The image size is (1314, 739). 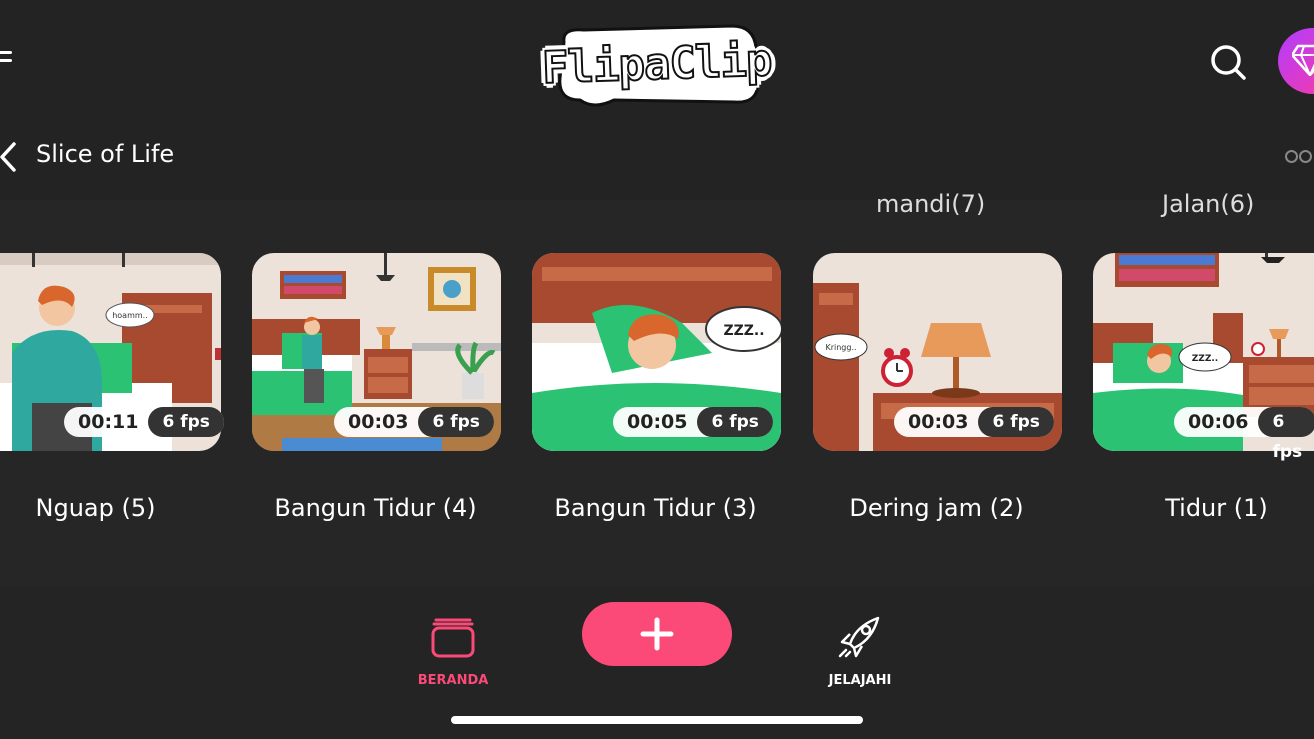 I want to click on more-icon, so click(x=1299, y=157).